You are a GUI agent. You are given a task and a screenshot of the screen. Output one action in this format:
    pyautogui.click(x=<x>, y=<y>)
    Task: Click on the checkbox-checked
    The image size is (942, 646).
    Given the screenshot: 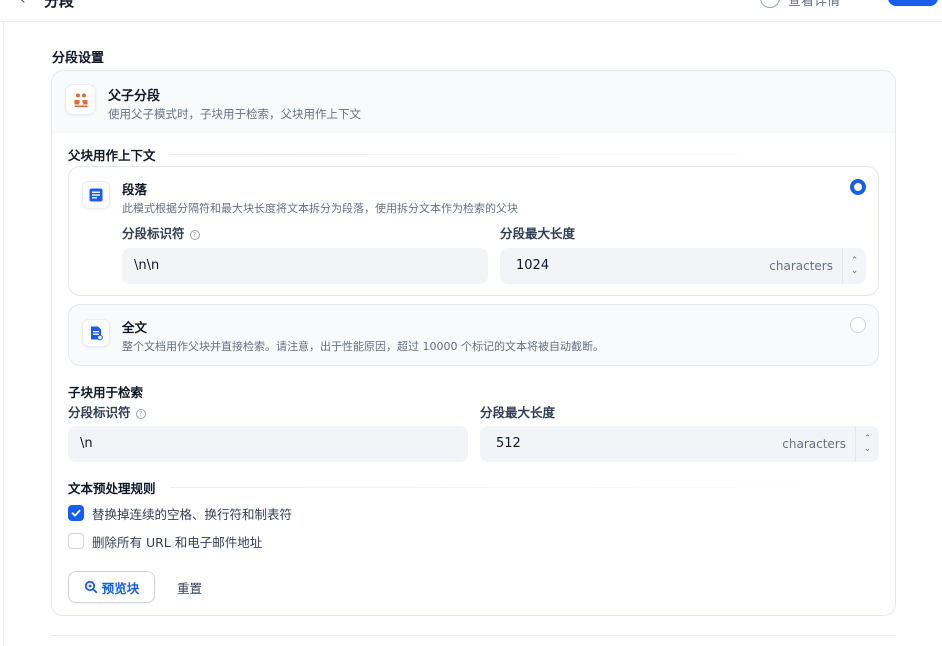 What is the action you would take?
    pyautogui.click(x=76, y=513)
    